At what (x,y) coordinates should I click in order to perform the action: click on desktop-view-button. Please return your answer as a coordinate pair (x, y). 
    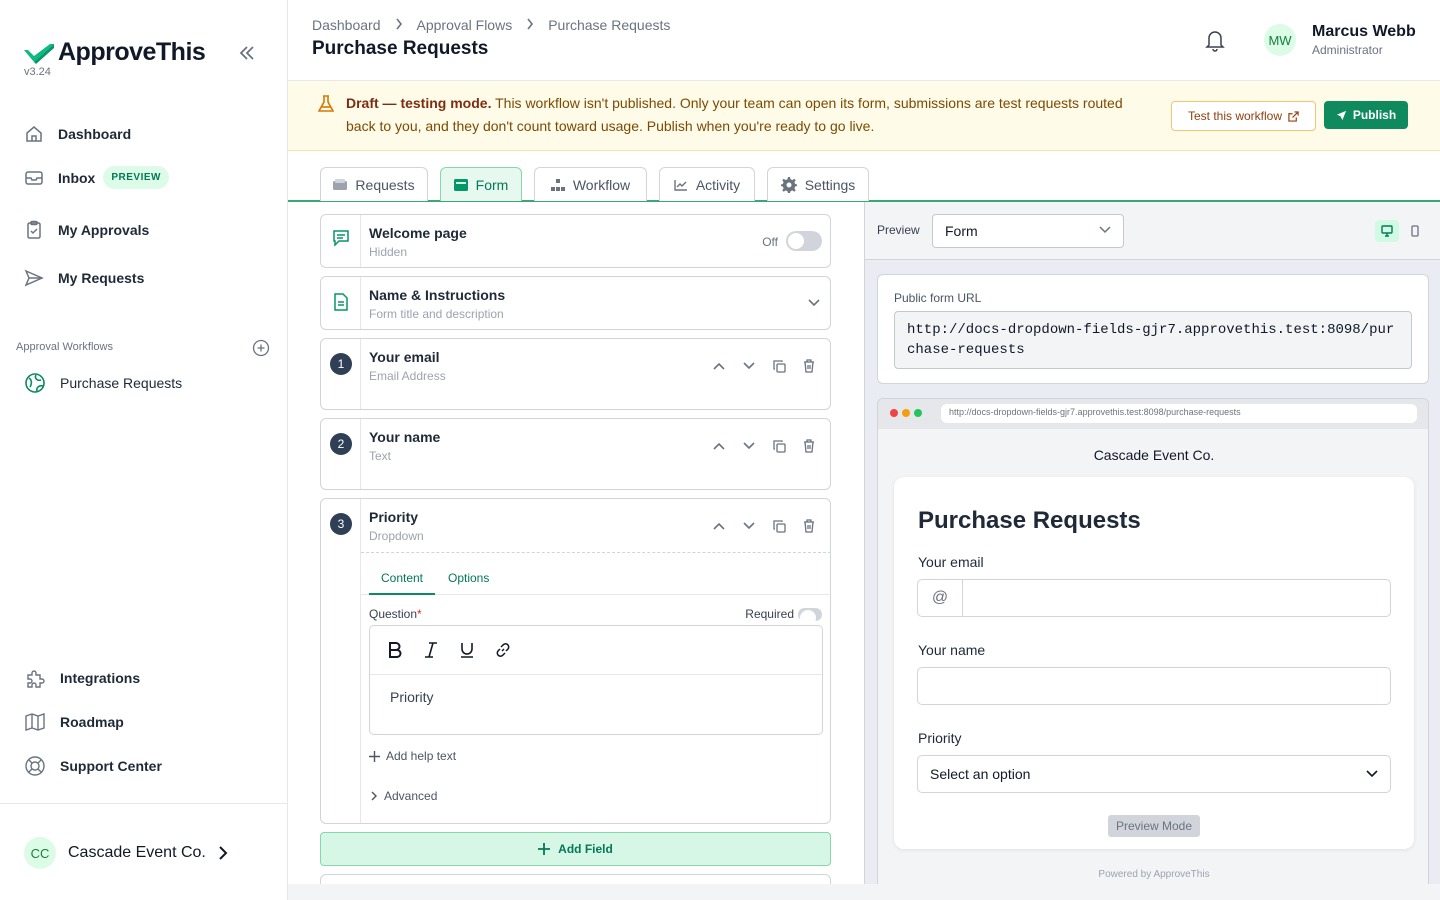
    Looking at the image, I should click on (1387, 231).